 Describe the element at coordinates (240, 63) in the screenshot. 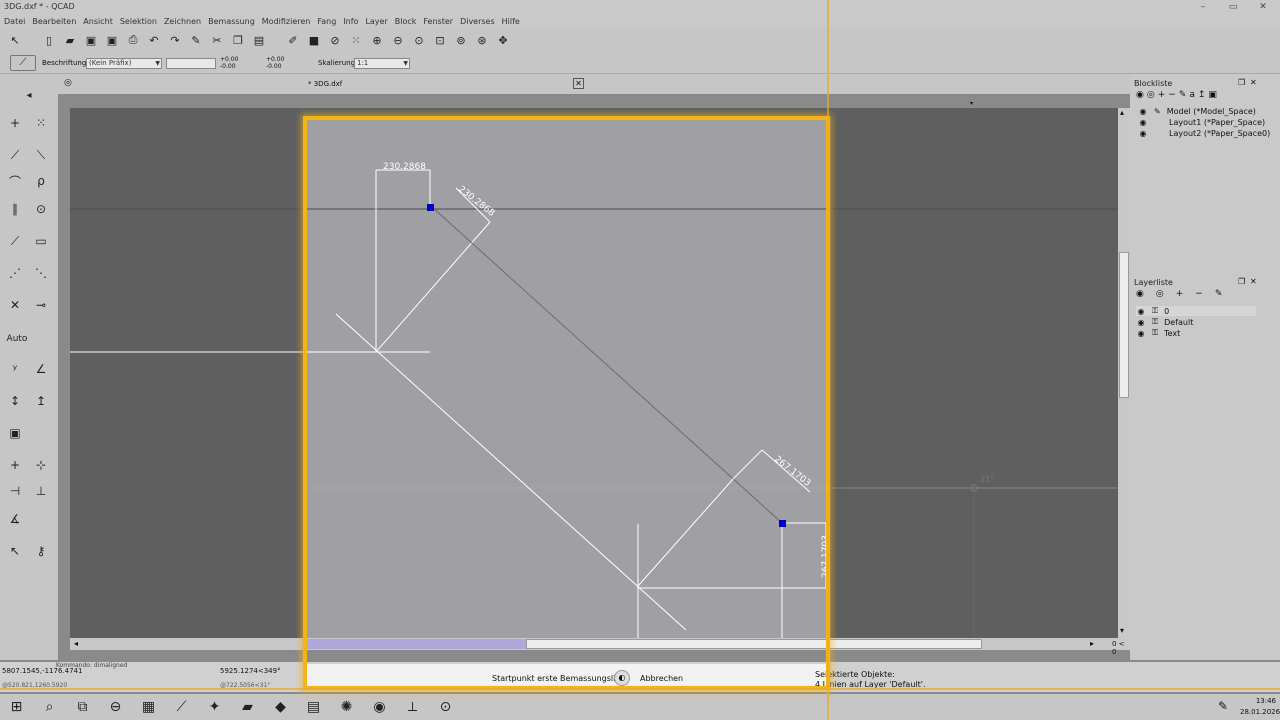

I see `tolerance-field-1: +0.00 -0.00` at that location.